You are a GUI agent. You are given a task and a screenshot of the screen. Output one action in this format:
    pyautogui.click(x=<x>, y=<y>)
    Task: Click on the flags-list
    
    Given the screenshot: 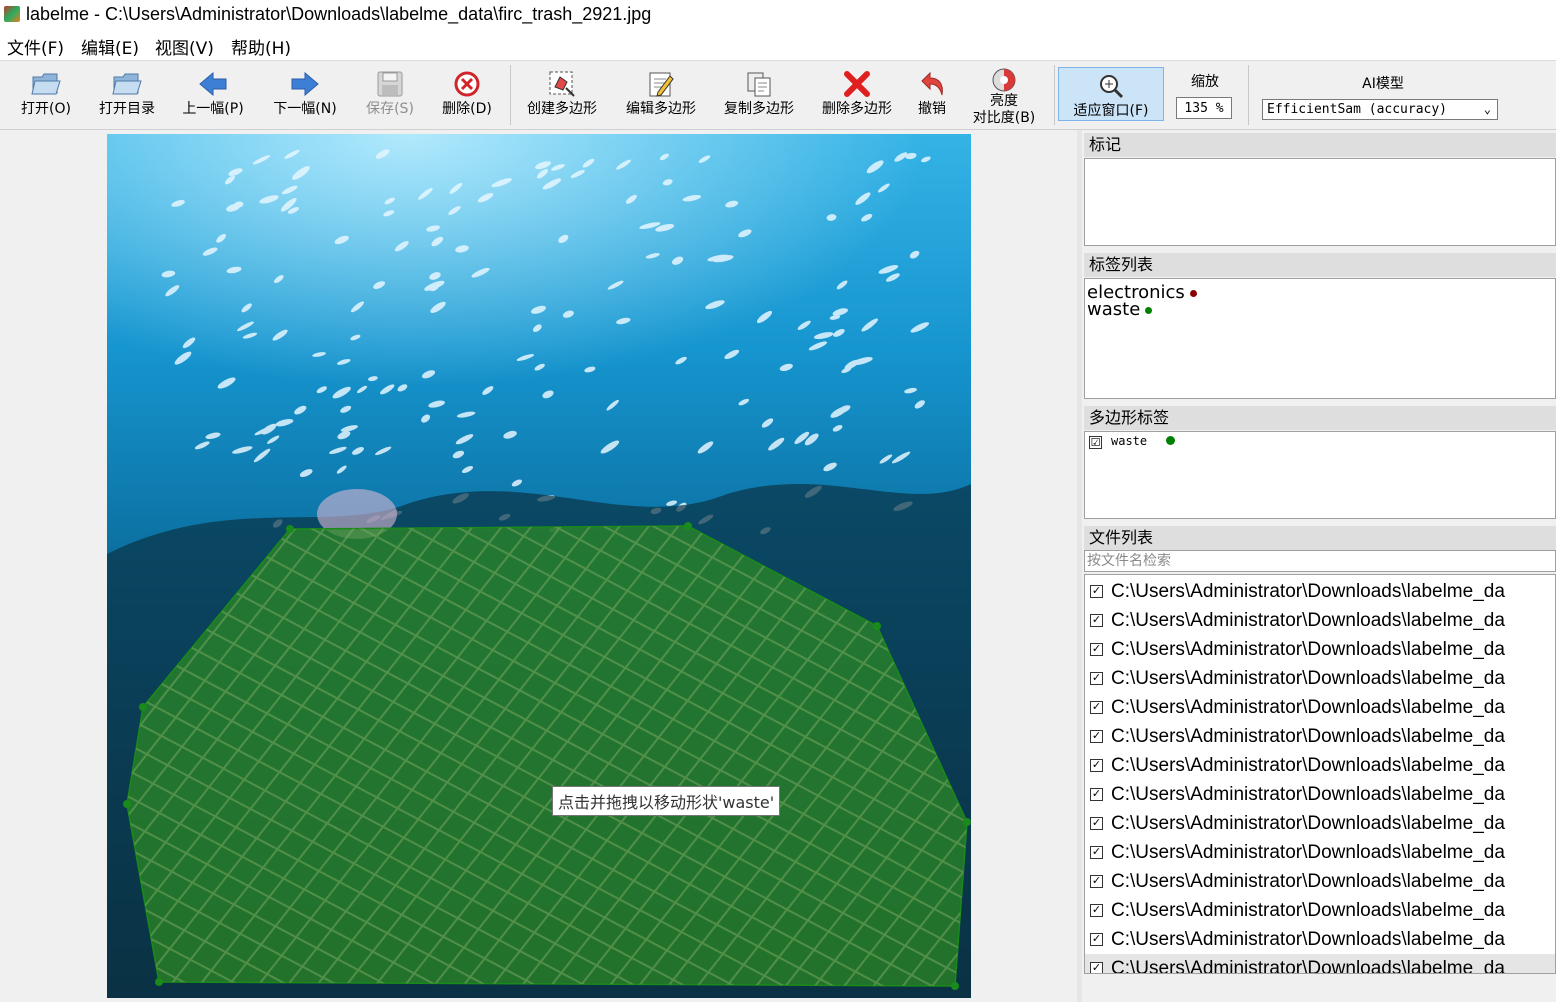 What is the action you would take?
    pyautogui.click(x=1320, y=202)
    